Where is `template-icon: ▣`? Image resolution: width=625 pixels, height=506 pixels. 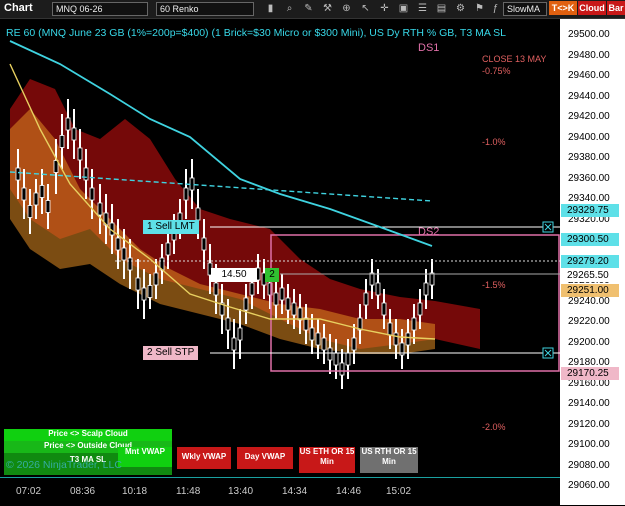 template-icon: ▣ is located at coordinates (403, 8).